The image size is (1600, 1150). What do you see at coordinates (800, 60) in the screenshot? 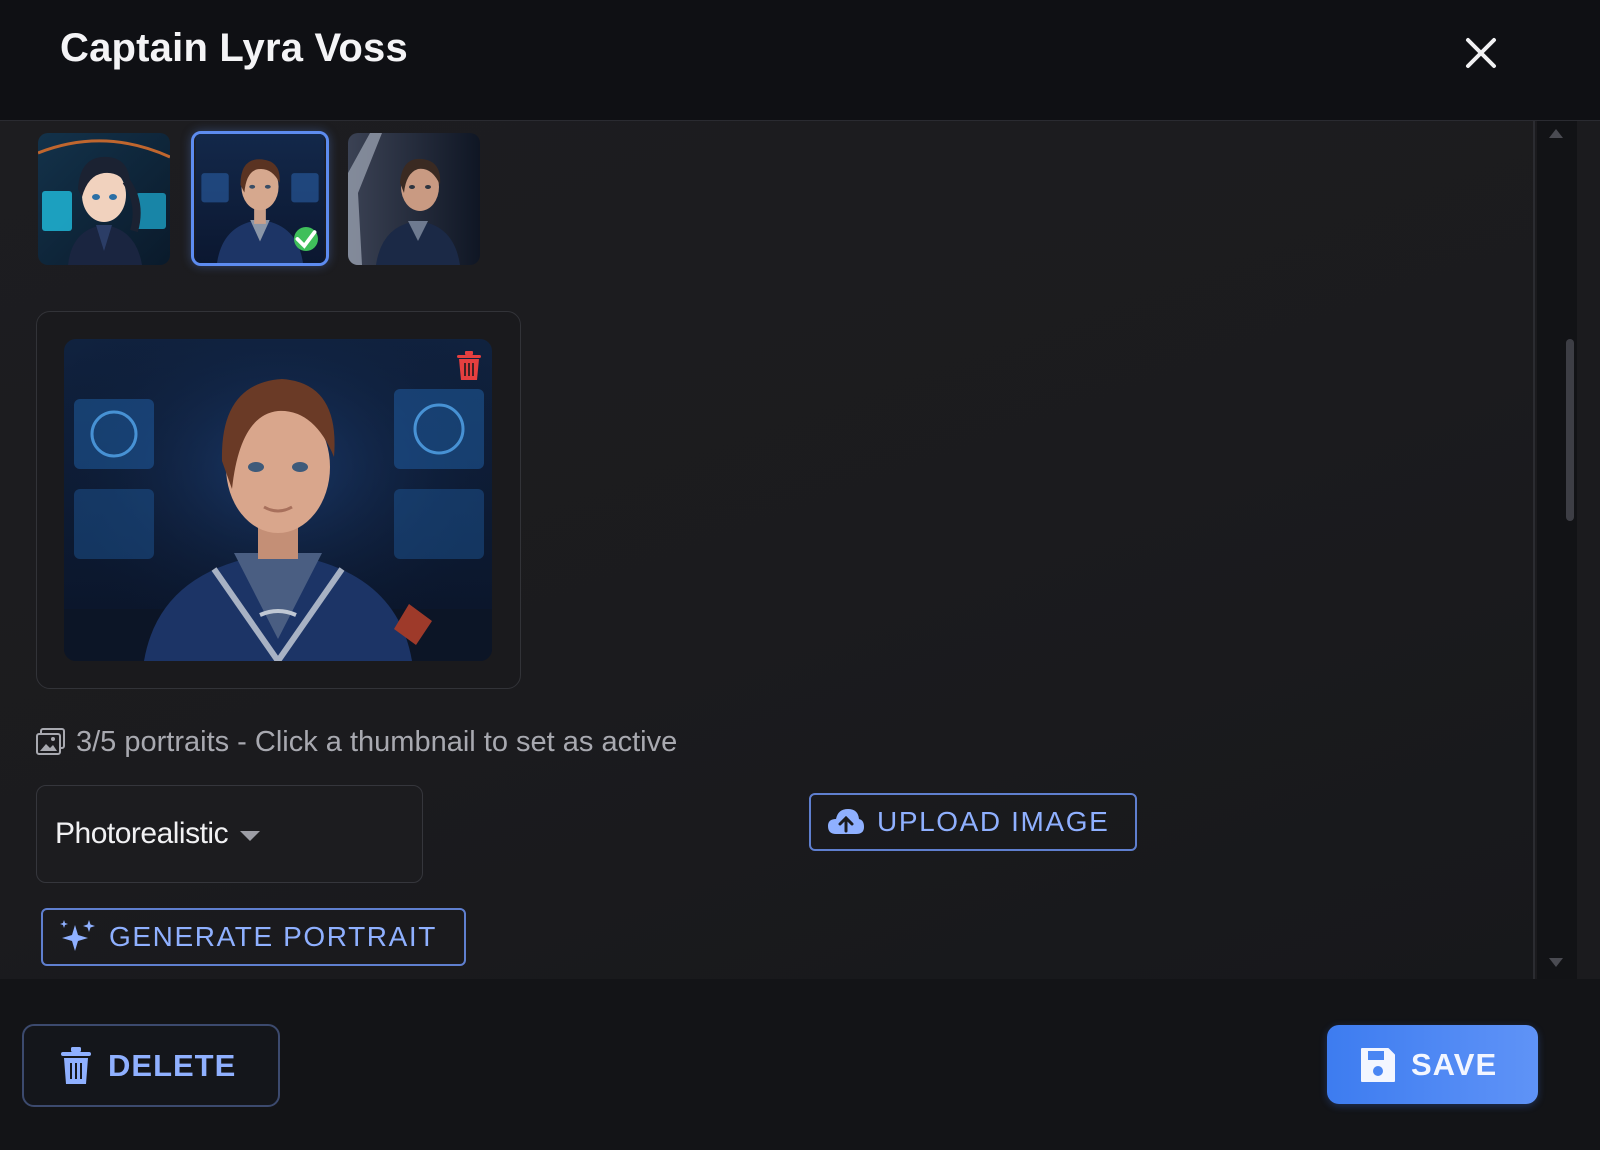
I see `dialog-header: Captain Lyra Voss` at bounding box center [800, 60].